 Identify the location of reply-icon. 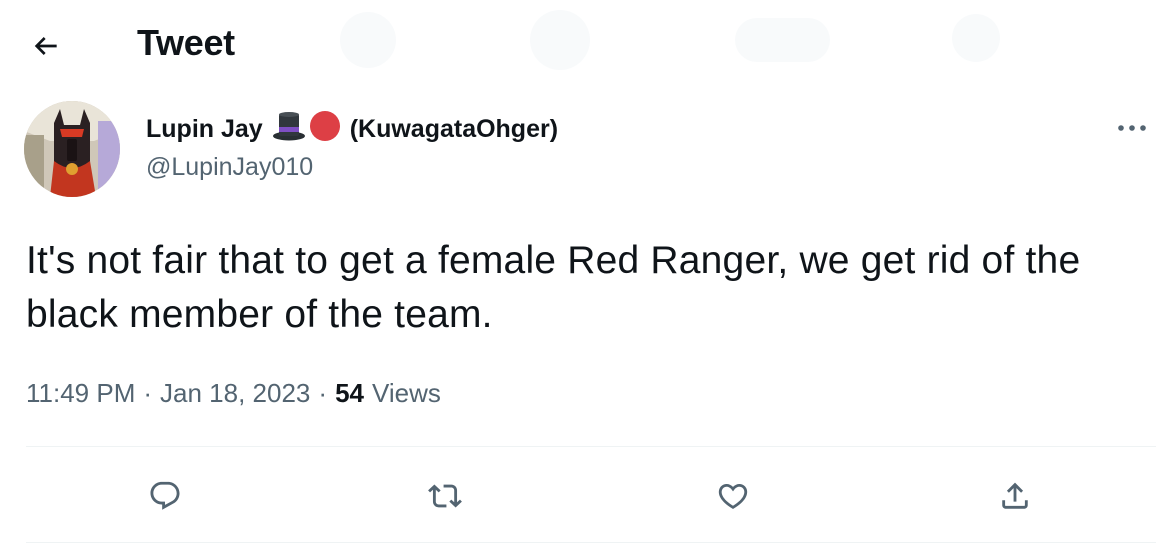
(165, 495).